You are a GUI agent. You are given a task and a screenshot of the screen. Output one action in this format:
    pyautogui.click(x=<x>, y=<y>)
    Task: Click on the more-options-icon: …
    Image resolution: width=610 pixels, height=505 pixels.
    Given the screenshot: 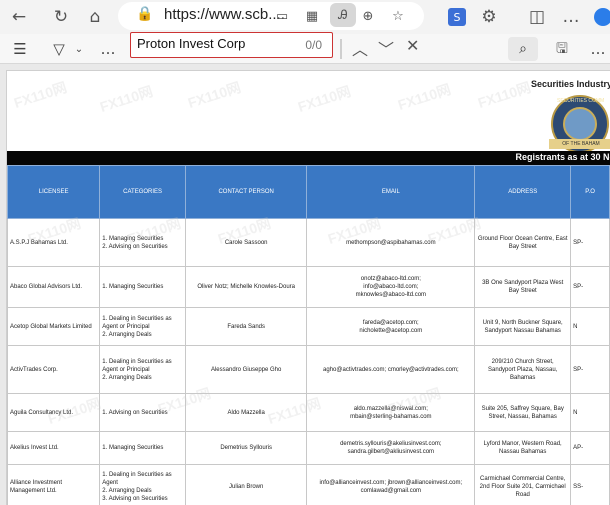 What is the action you would take?
    pyautogui.click(x=571, y=17)
    